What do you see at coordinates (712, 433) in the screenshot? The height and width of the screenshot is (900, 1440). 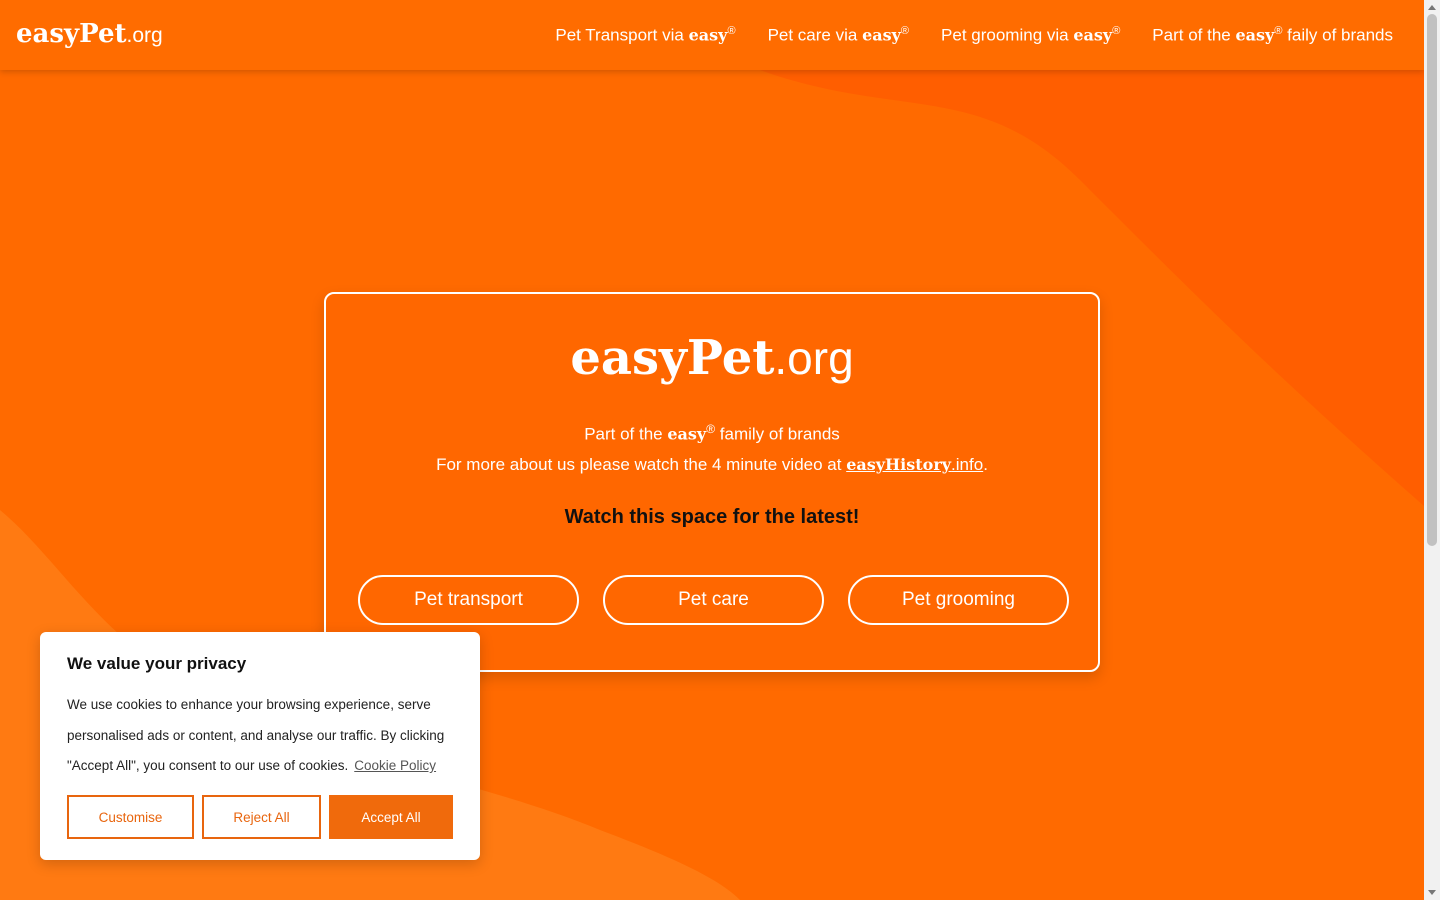 I see `family-tagline: Part of the easy® family of brands` at bounding box center [712, 433].